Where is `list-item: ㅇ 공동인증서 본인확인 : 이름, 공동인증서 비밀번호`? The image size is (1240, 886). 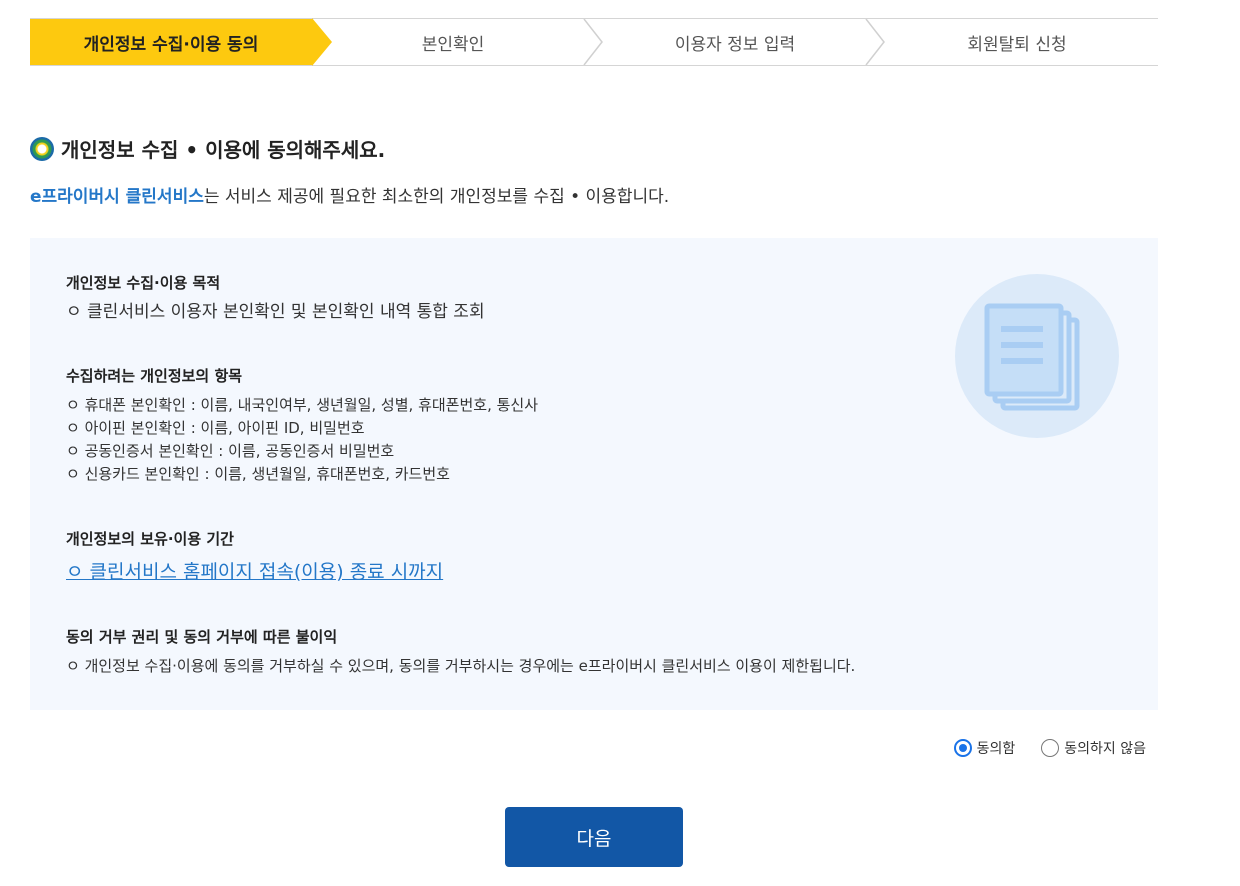 list-item: ㅇ 공동인증서 본인확인 : 이름, 공동인증서 비밀번호 is located at coordinates (230, 451).